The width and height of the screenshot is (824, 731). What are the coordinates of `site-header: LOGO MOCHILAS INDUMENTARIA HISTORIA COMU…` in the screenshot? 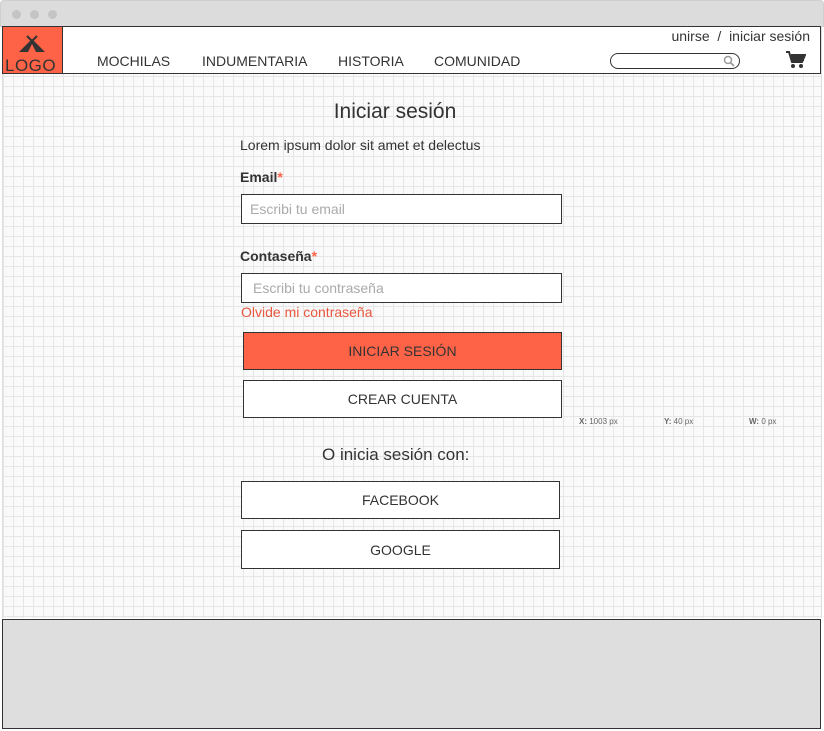 It's located at (411, 50).